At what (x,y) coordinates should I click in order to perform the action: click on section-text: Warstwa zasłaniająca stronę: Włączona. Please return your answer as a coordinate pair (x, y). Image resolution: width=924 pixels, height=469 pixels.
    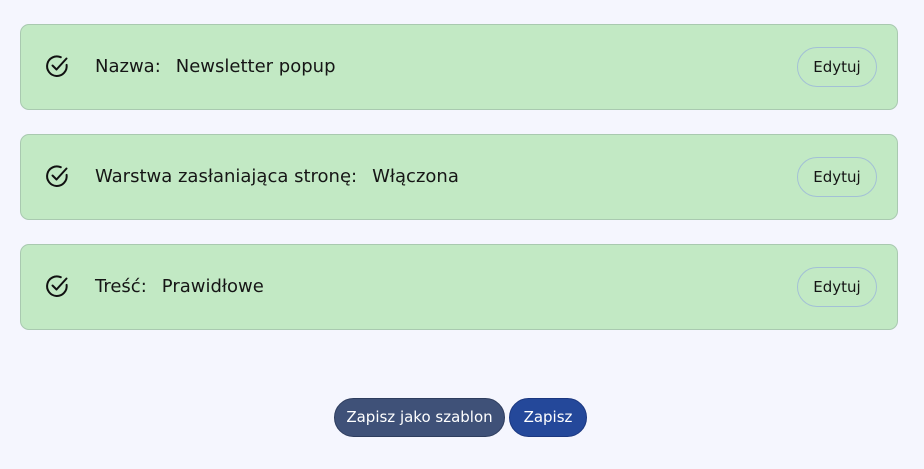
    Looking at the image, I should click on (277, 177).